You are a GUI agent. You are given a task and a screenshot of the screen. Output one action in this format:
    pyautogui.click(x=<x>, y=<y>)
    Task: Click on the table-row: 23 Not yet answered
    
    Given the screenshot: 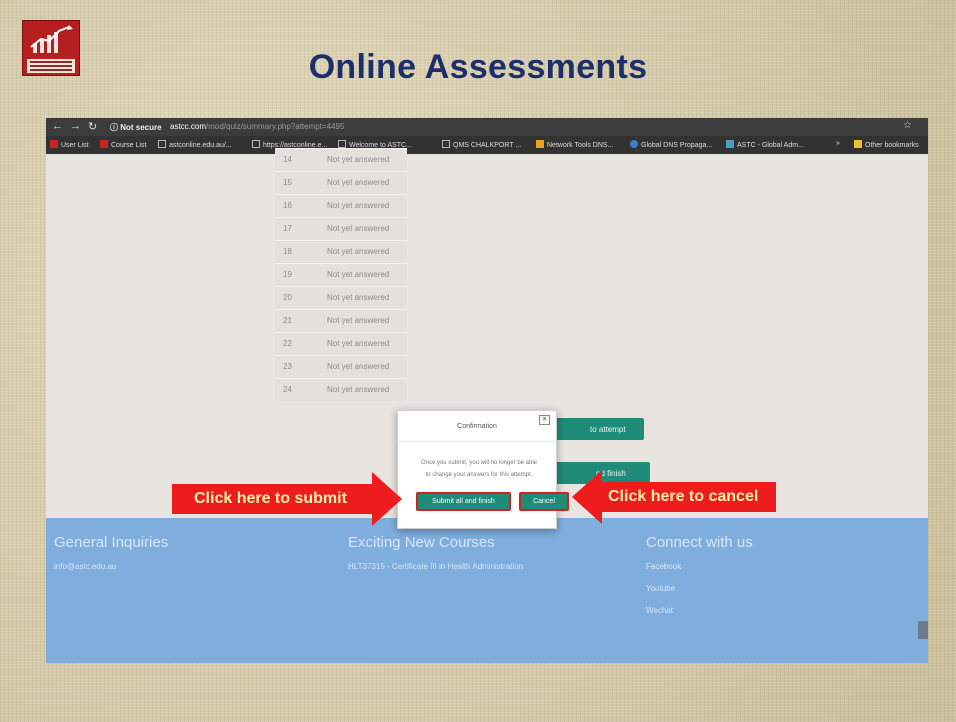 What is the action you would take?
    pyautogui.click(x=341, y=366)
    